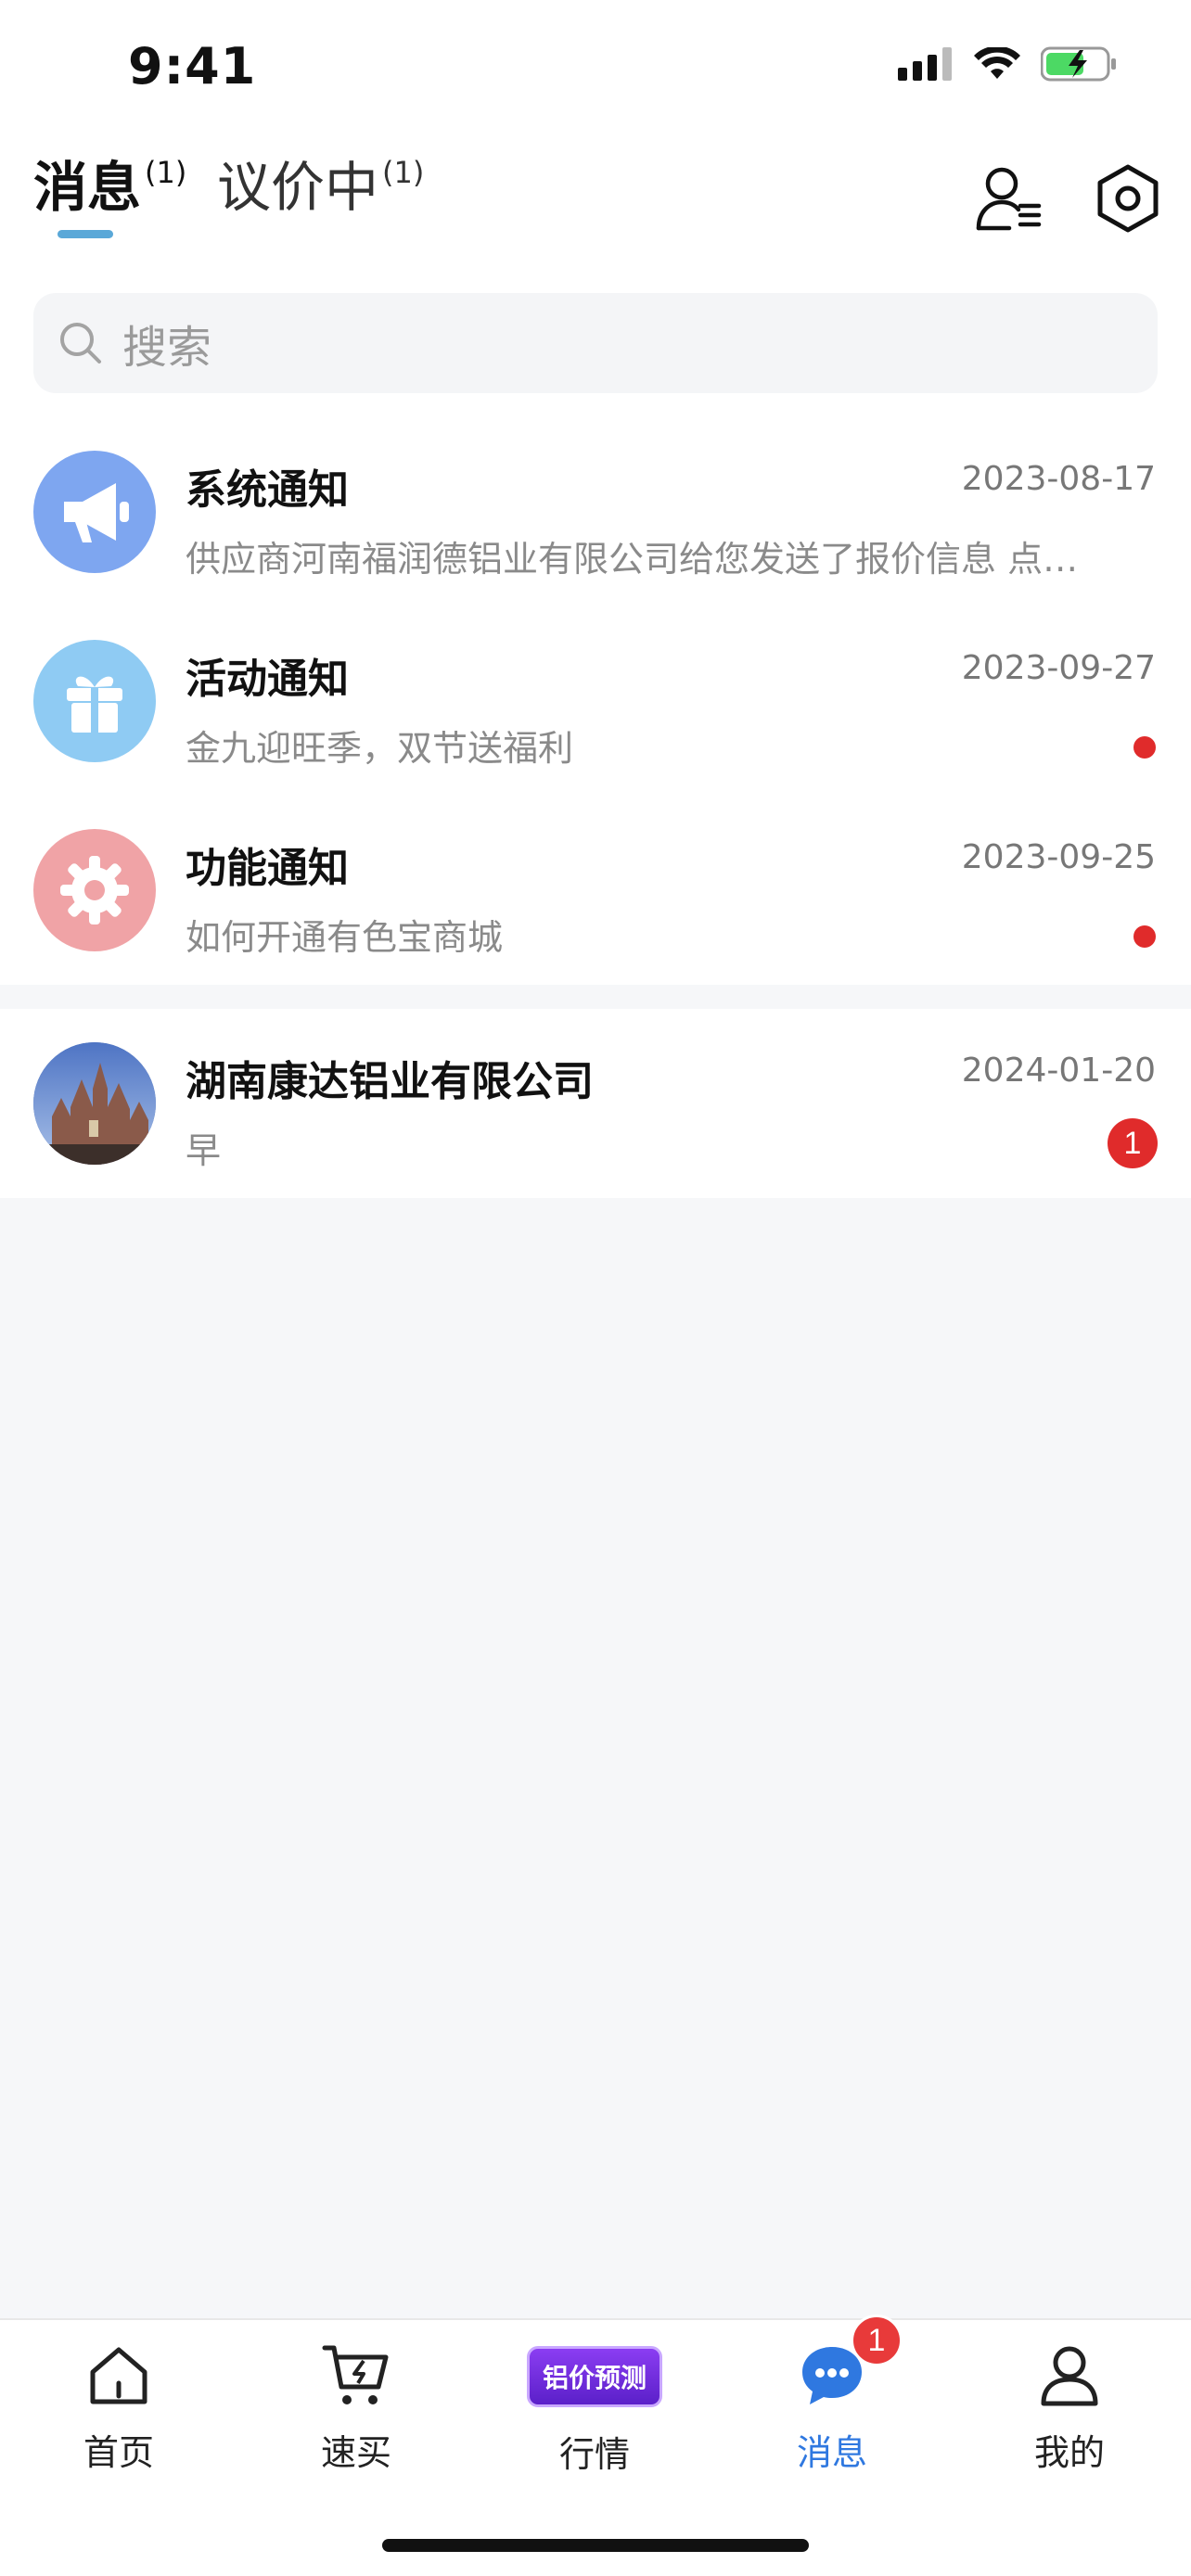  What do you see at coordinates (595, 2545) in the screenshot?
I see `home-indicator` at bounding box center [595, 2545].